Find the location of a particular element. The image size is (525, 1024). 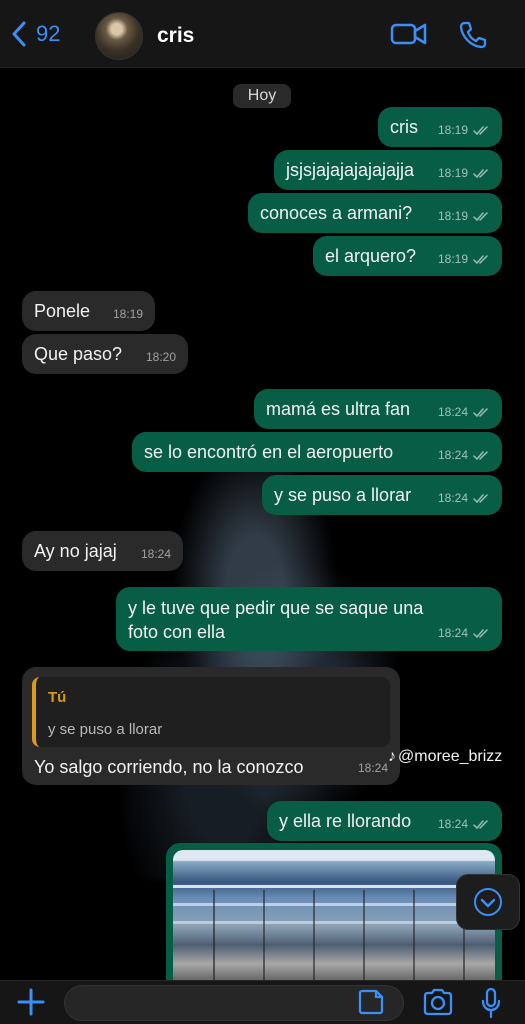

scroll-to-bottom-button is located at coordinates (488, 902).